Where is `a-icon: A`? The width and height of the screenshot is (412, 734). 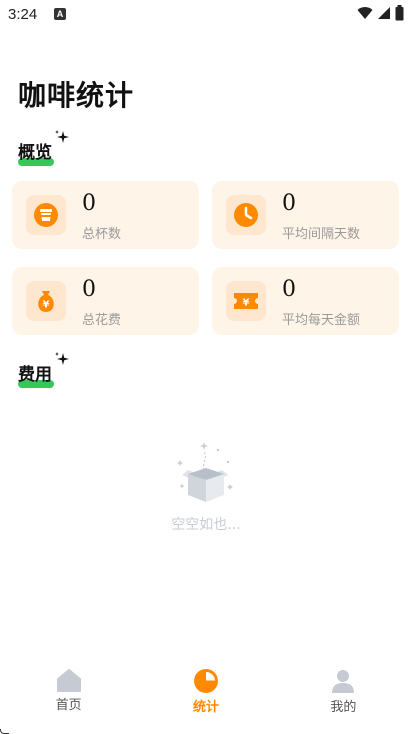 a-icon: A is located at coordinates (60, 14).